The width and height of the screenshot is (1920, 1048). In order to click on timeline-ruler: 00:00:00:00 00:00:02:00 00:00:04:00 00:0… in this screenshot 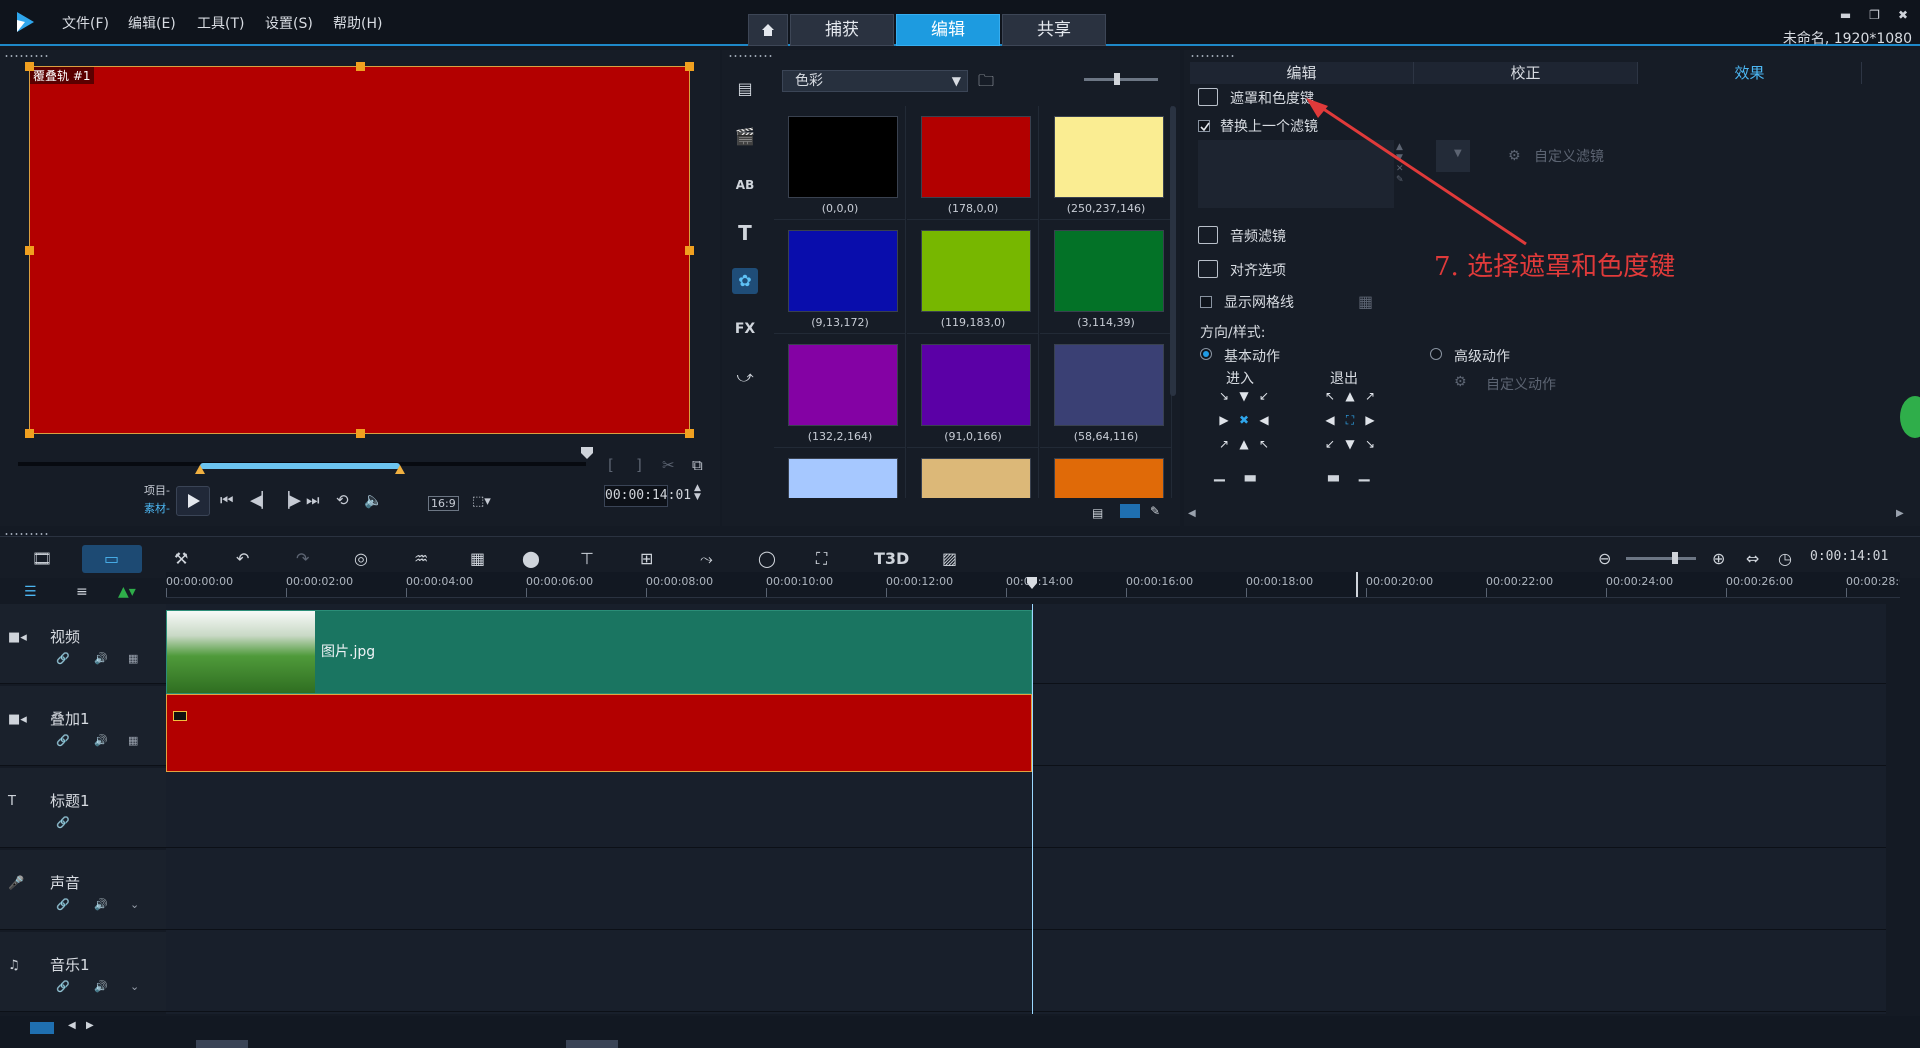, I will do `click(1033, 585)`.